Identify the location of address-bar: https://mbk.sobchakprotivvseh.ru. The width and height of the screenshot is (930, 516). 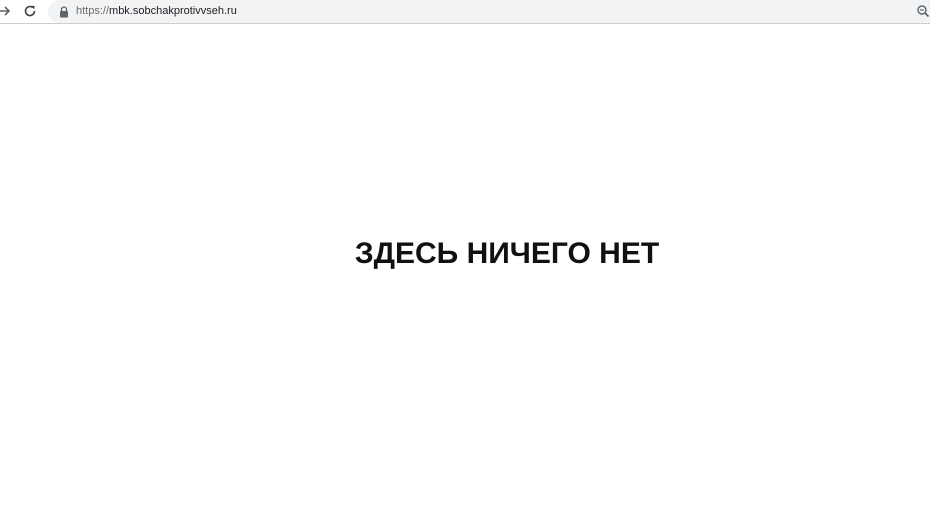
(489, 11).